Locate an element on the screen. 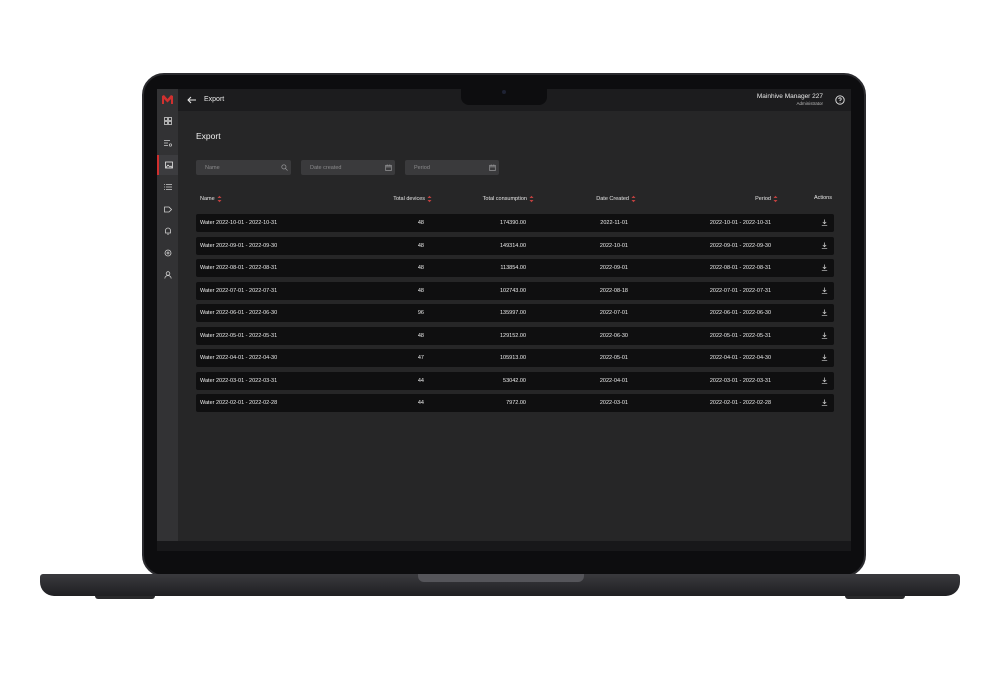 This screenshot has height=674, width=1000. user-name: Mainhive Manager 227 is located at coordinates (790, 96).